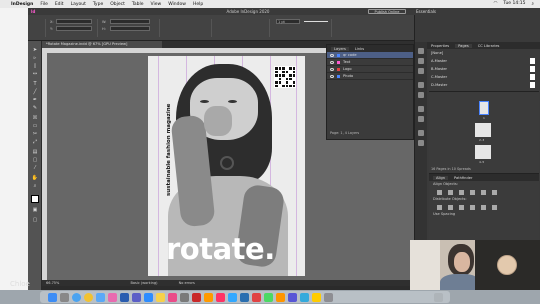 This screenshot has height=304, width=540. What do you see at coordinates (59, 4) in the screenshot?
I see `menu-edit: Edit` at bounding box center [59, 4].